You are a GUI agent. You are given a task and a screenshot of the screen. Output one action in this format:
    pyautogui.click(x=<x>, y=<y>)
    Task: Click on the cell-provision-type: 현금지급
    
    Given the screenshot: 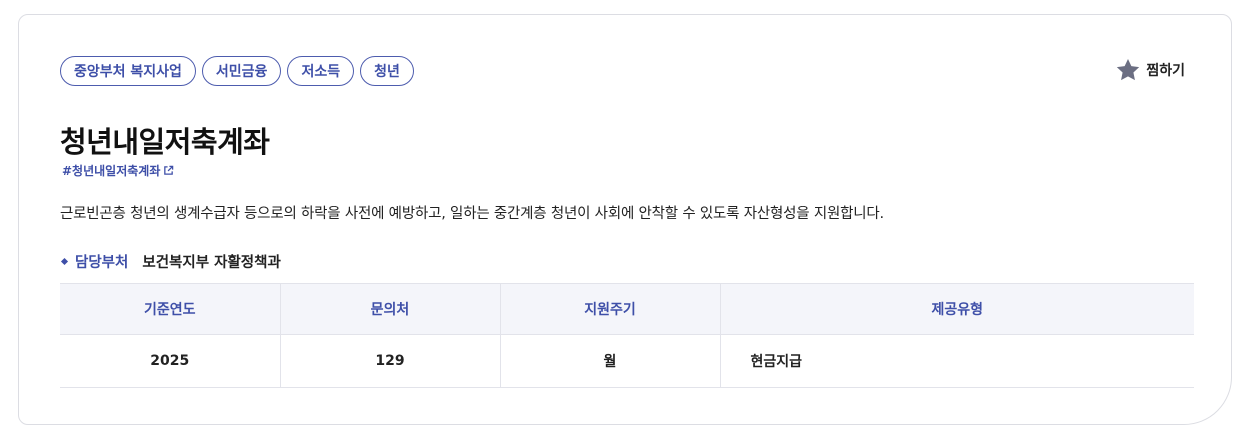 What is the action you would take?
    pyautogui.click(x=956, y=361)
    